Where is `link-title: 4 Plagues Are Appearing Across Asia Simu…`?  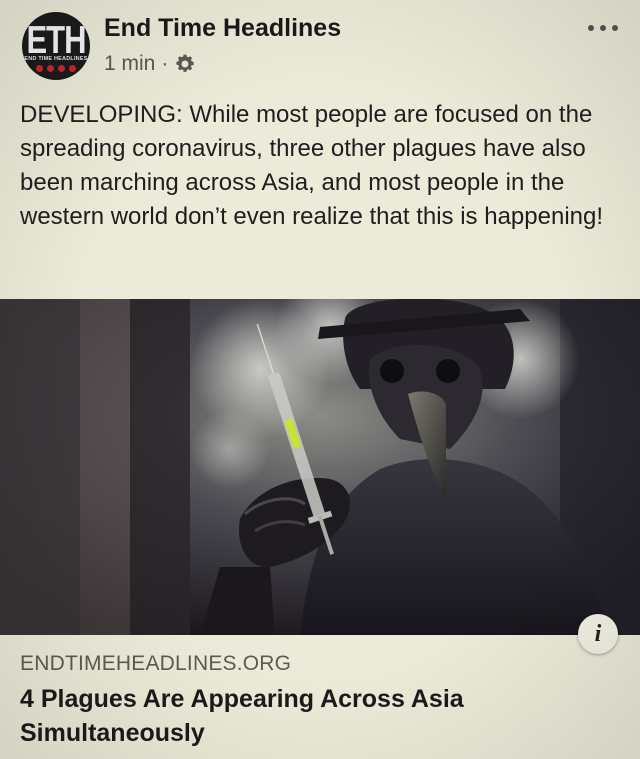
link-title: 4 Plagues Are Appearing Across Asia Simu… is located at coordinates (300, 716).